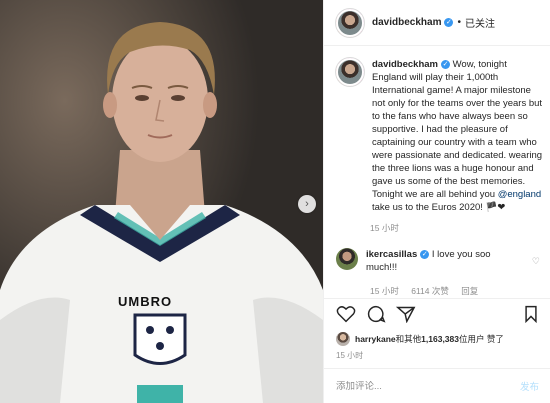 The width and height of the screenshot is (550, 403). Describe the element at coordinates (400, 339) in the screenshot. I see `likes-connector: 和` at that location.